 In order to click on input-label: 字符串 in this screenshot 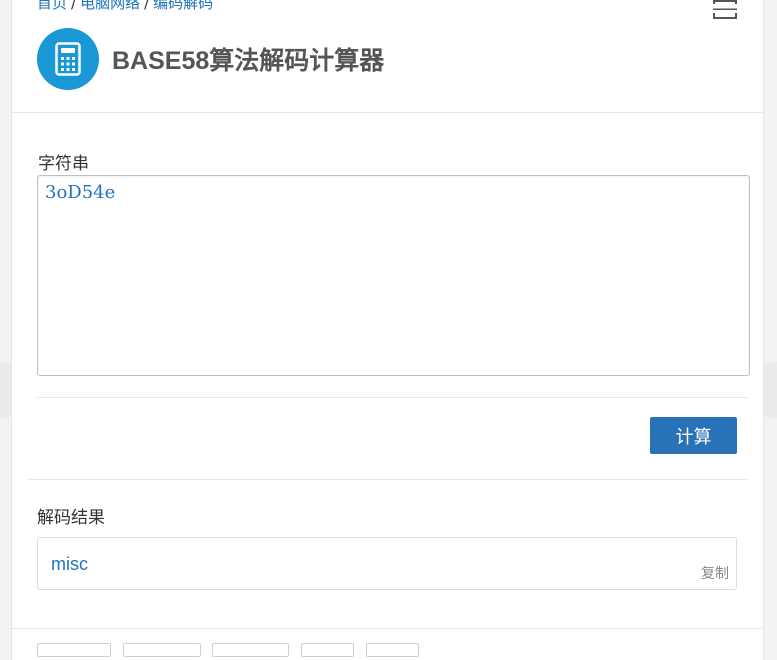, I will do `click(63, 161)`.